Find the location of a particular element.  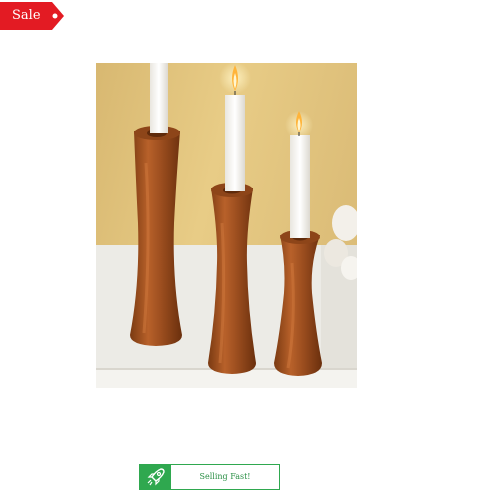

selling-fast-label: Selling Fast! is located at coordinates (225, 476).